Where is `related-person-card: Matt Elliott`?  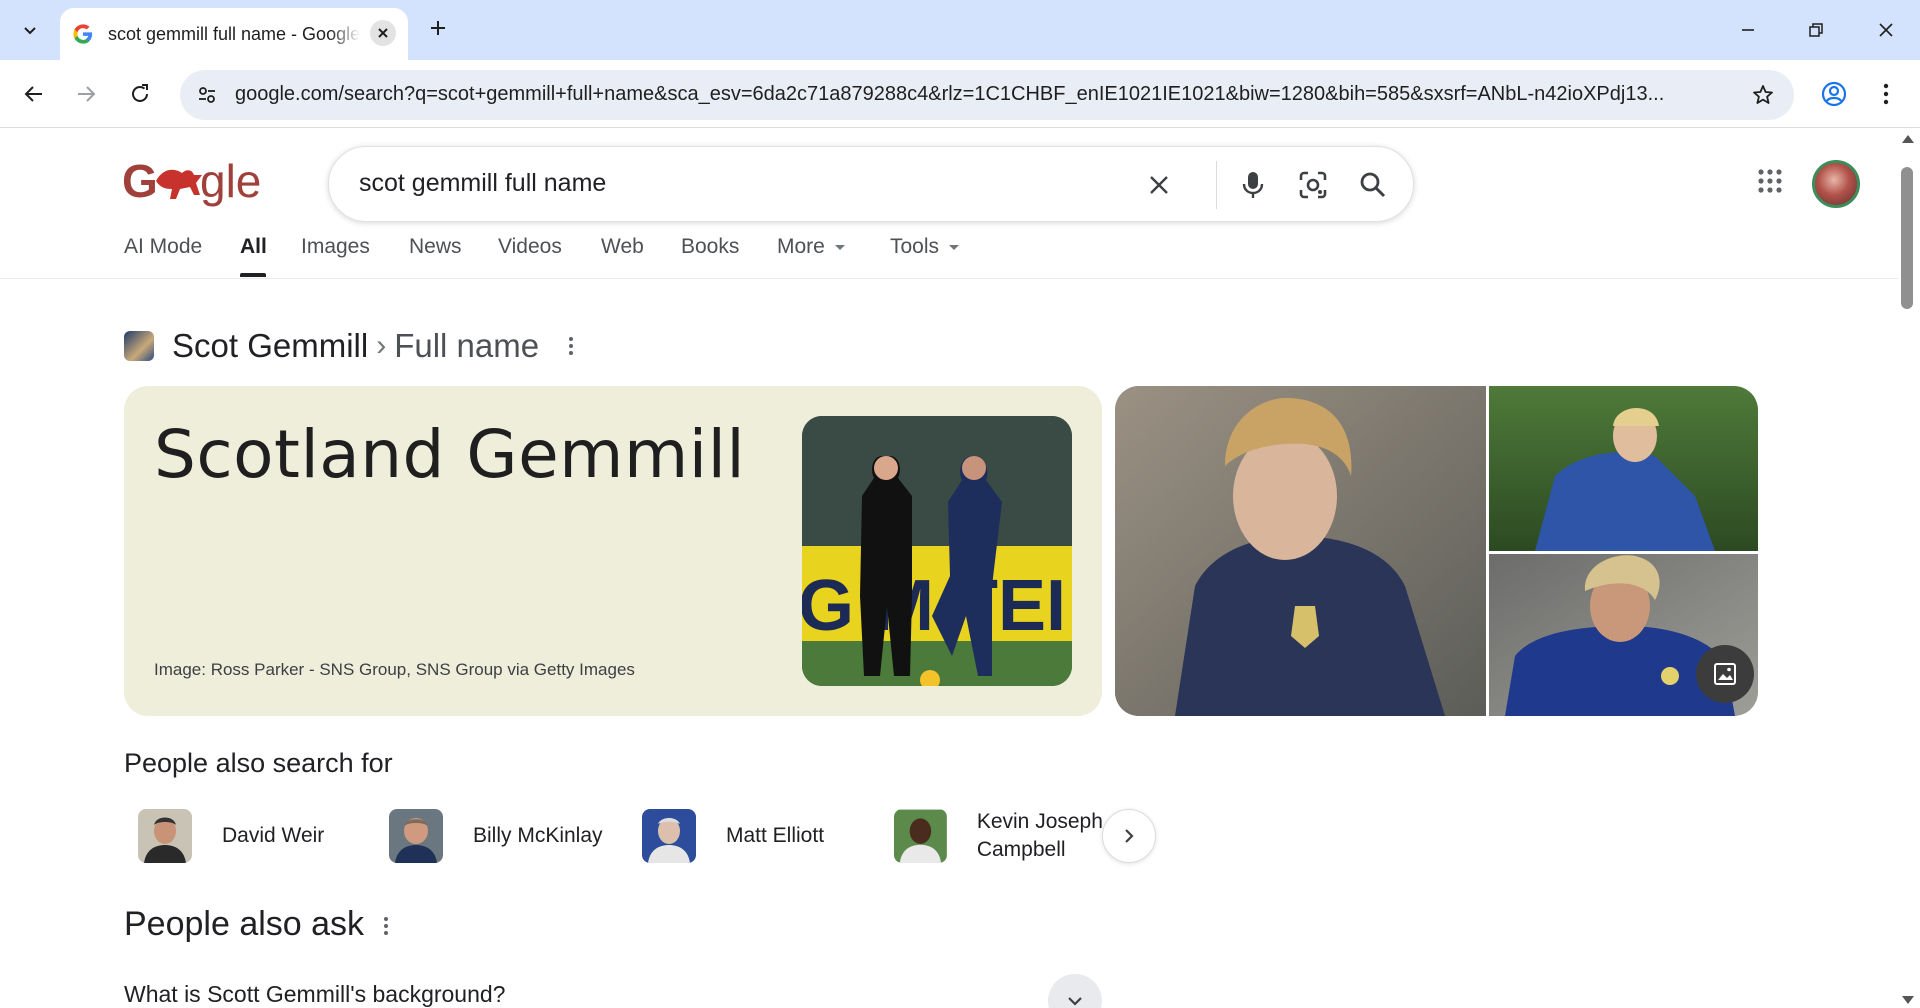 related-person-card: Matt Elliott is located at coordinates (733, 836).